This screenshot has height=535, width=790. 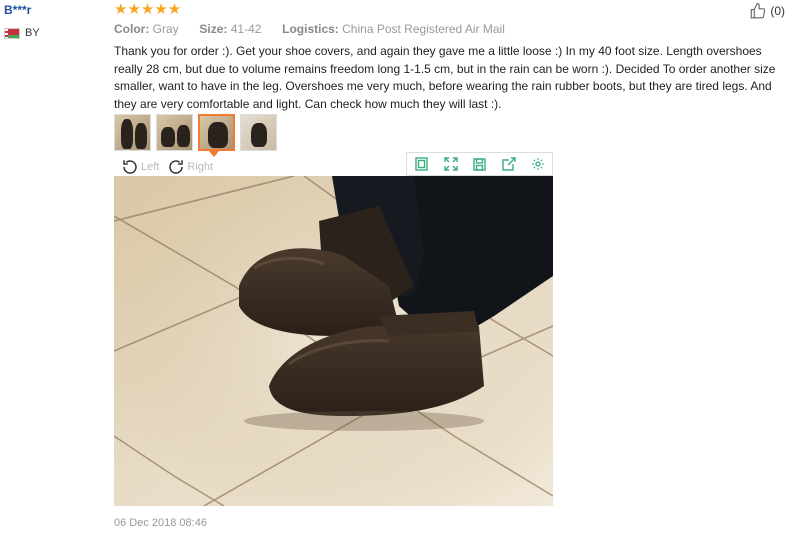 I want to click on thumbnail-active, so click(x=216, y=132).